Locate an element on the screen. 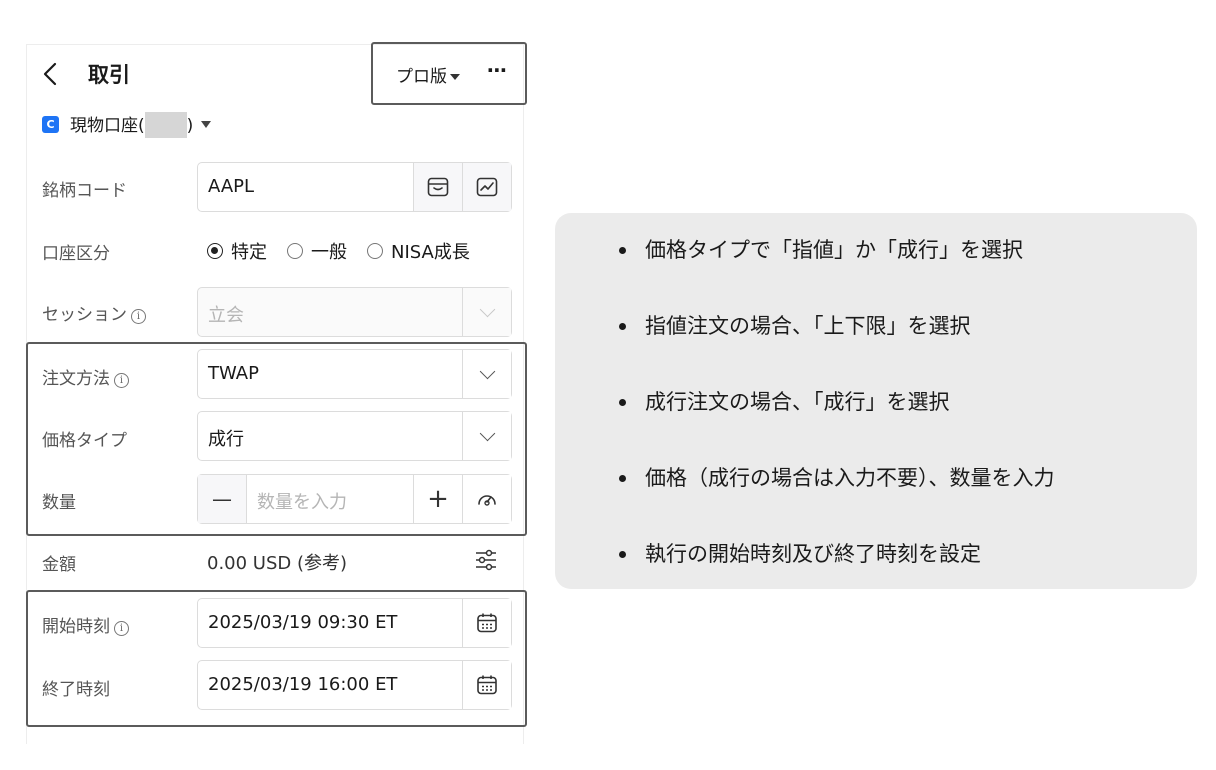 Image resolution: width=1216 pixels, height=770 pixels. start-time-input: 2025/03/19 09:30 ET is located at coordinates (354, 623).